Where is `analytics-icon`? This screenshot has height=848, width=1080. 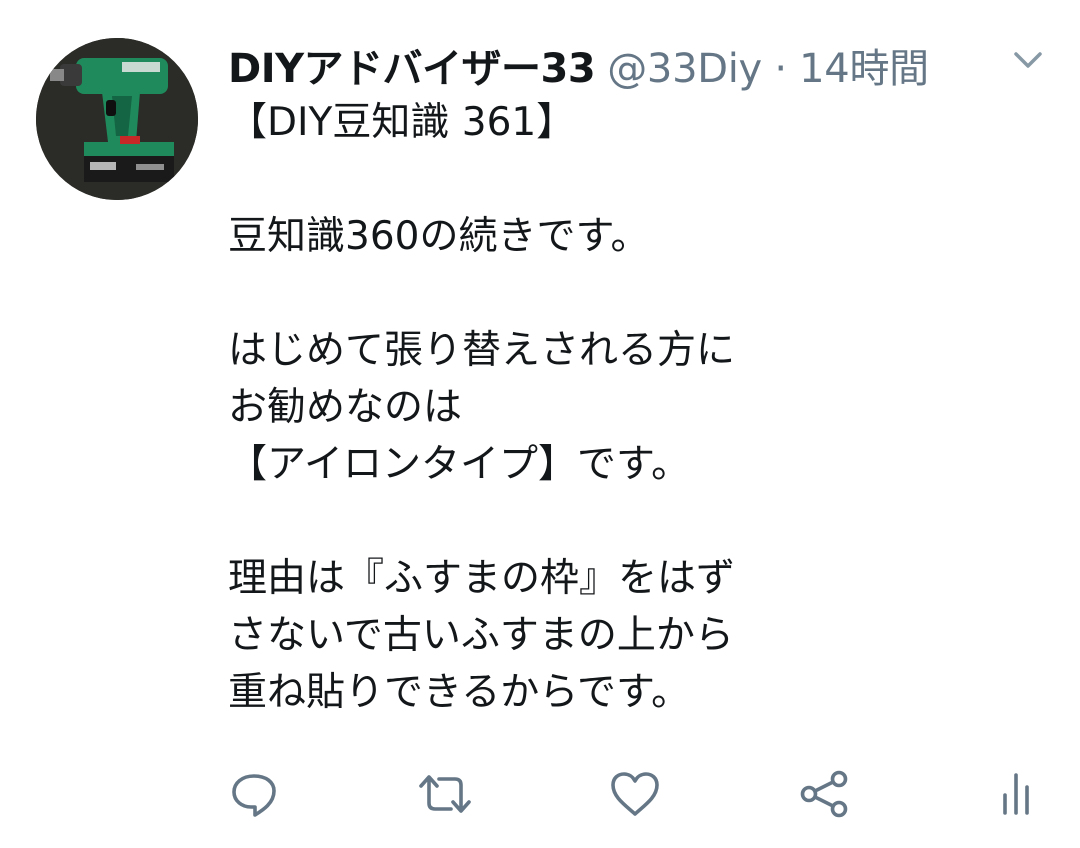
analytics-icon is located at coordinates (1016, 794).